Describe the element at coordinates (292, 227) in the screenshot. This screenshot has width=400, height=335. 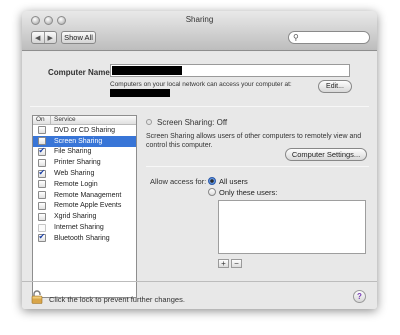
I see `users-list` at that location.